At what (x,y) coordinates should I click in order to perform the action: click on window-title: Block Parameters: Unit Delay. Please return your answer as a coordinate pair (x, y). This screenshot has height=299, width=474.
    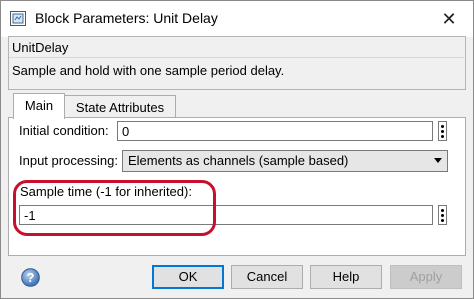
    Looking at the image, I should click on (126, 18).